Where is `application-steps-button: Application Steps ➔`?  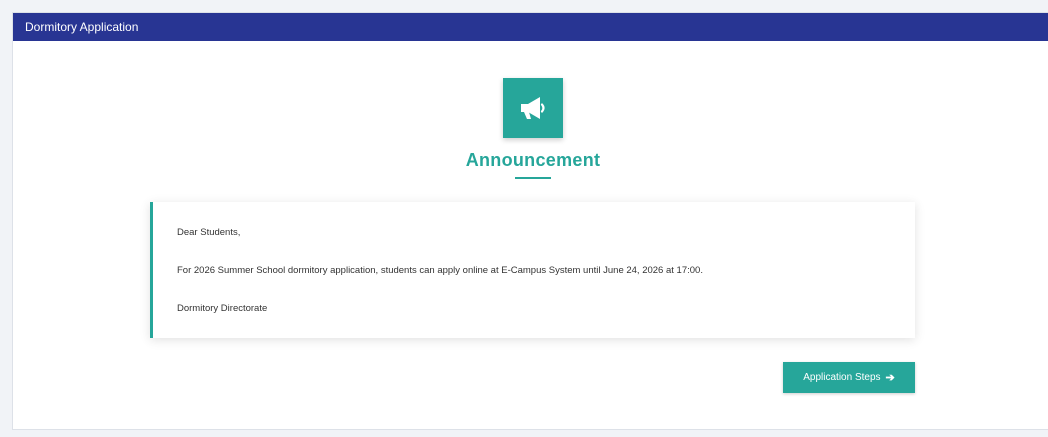
application-steps-button: Application Steps ➔ is located at coordinates (849, 377).